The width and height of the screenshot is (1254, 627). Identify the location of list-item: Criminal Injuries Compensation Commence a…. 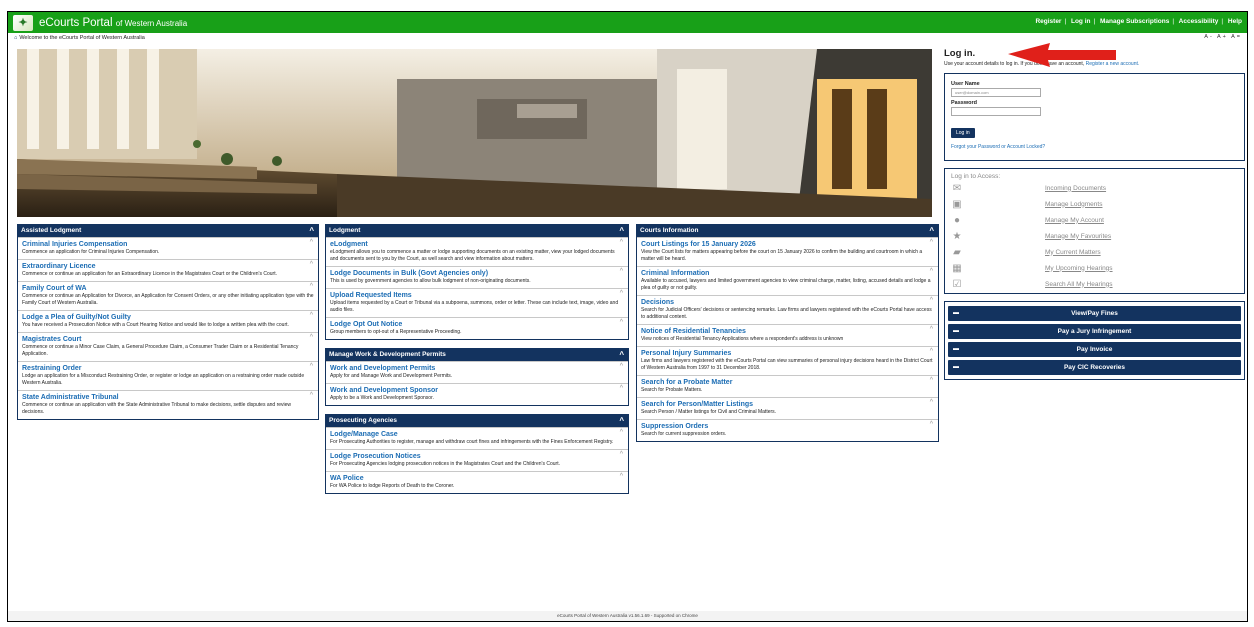
(168, 248).